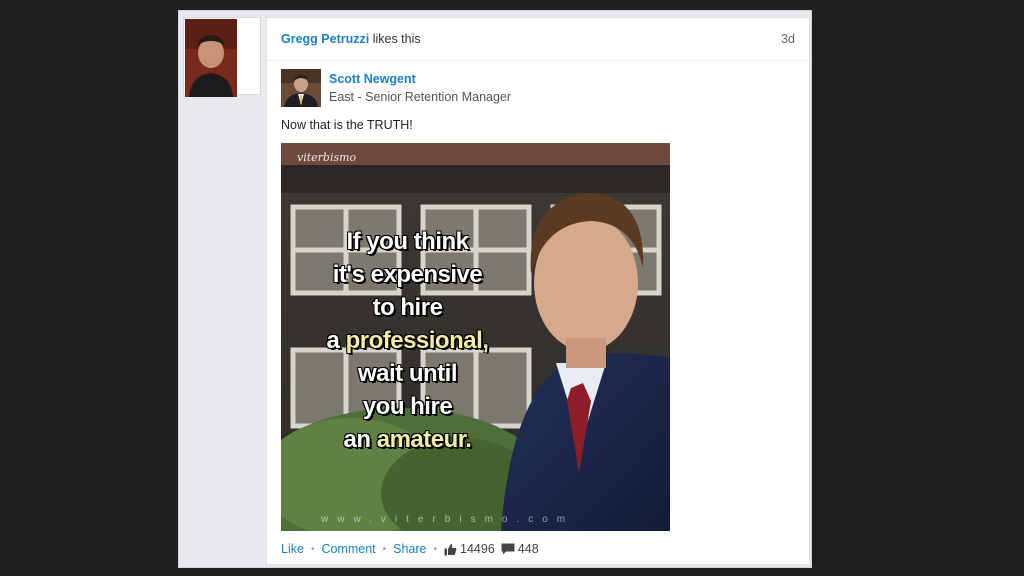 This screenshot has height=576, width=1024. I want to click on author-name-link: Scott Newgent, so click(372, 79).